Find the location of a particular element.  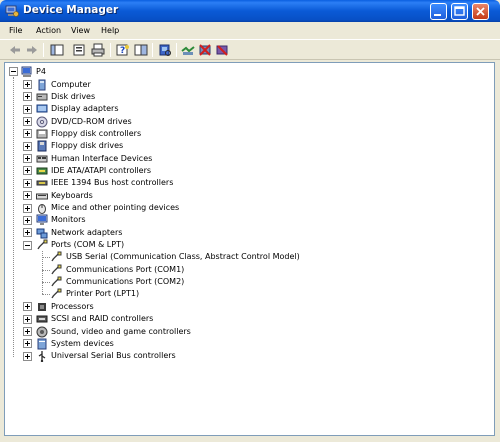

uninstall-icon is located at coordinates (205, 50).